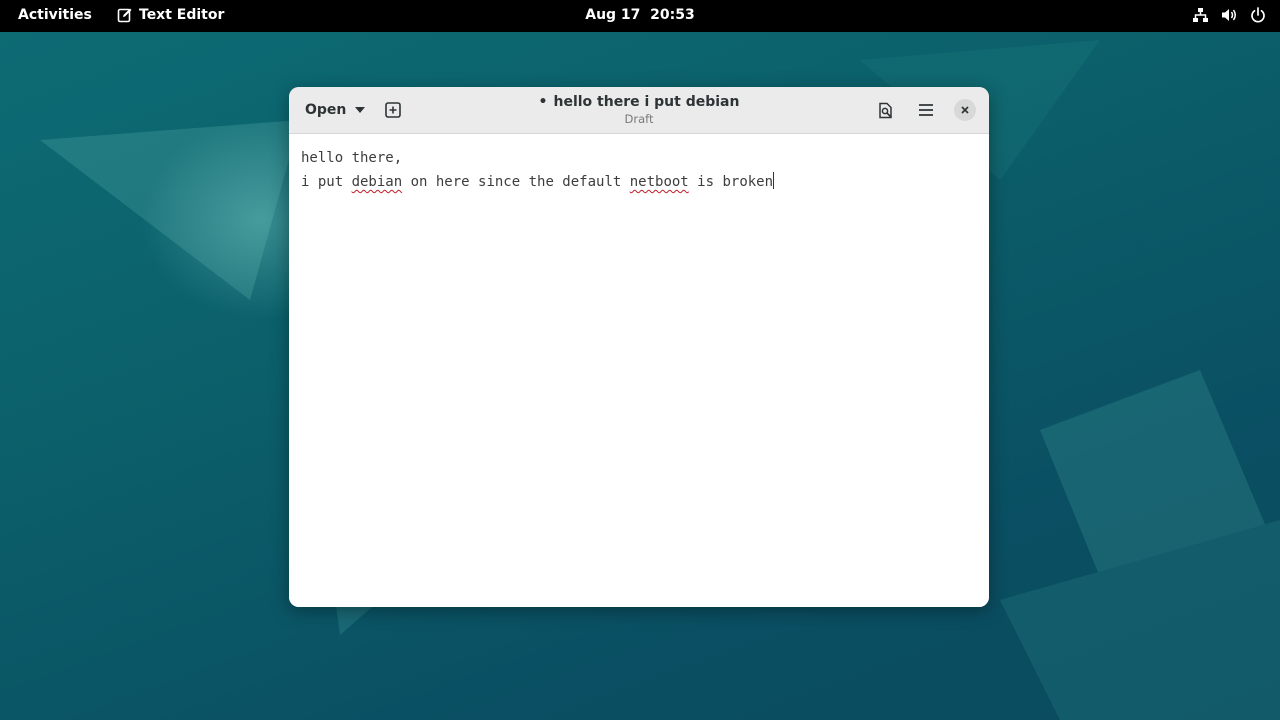  What do you see at coordinates (124, 15) in the screenshot?
I see `text-editor-icon` at bounding box center [124, 15].